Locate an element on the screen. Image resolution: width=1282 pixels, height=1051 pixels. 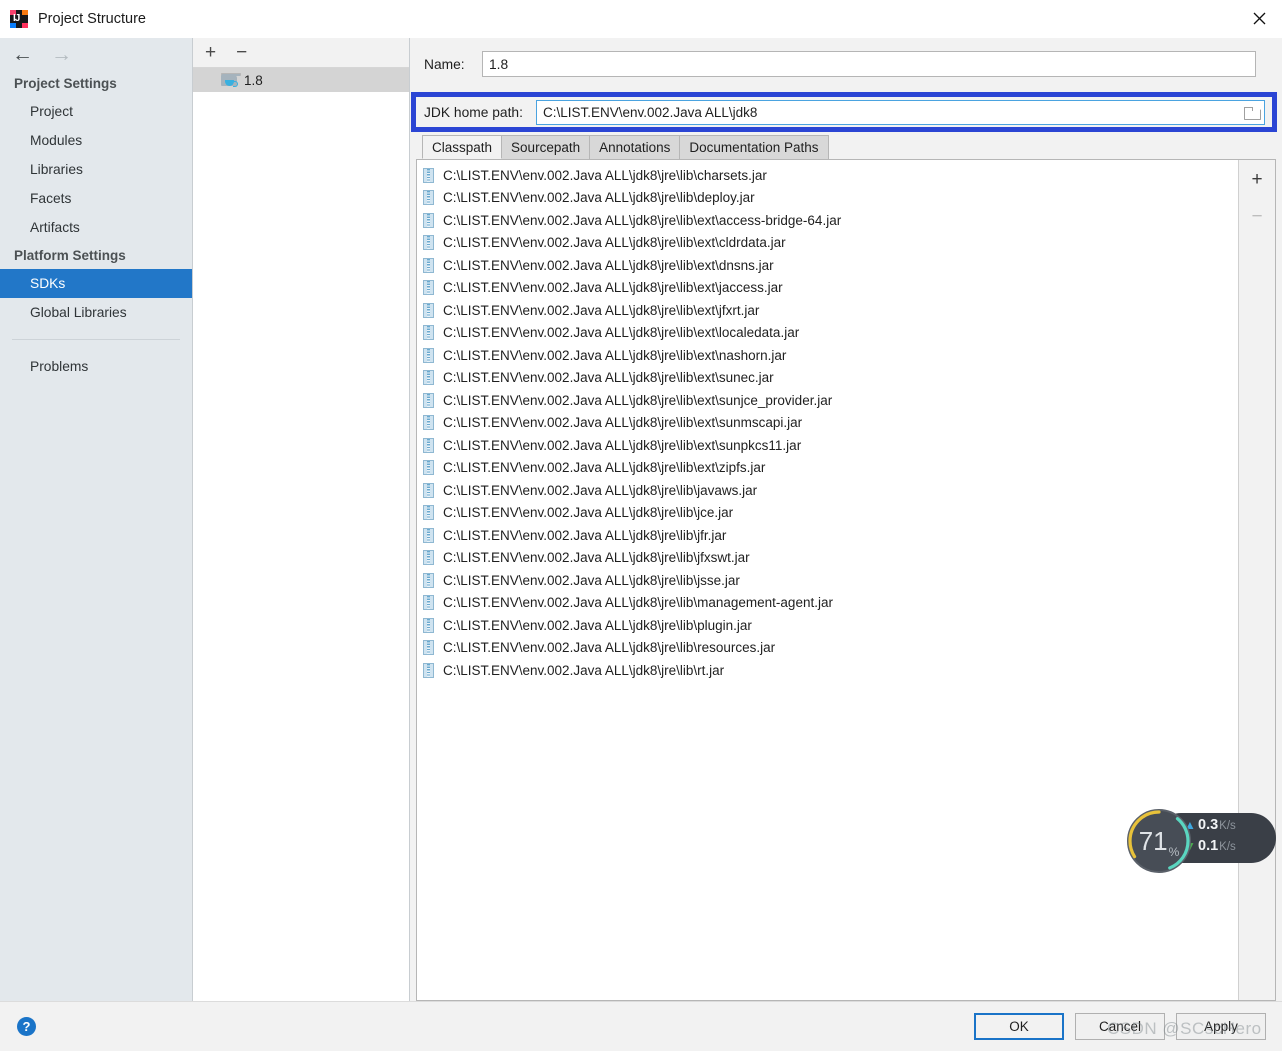
title-bar: IJ Project Structure is located at coordinates (641, 19).